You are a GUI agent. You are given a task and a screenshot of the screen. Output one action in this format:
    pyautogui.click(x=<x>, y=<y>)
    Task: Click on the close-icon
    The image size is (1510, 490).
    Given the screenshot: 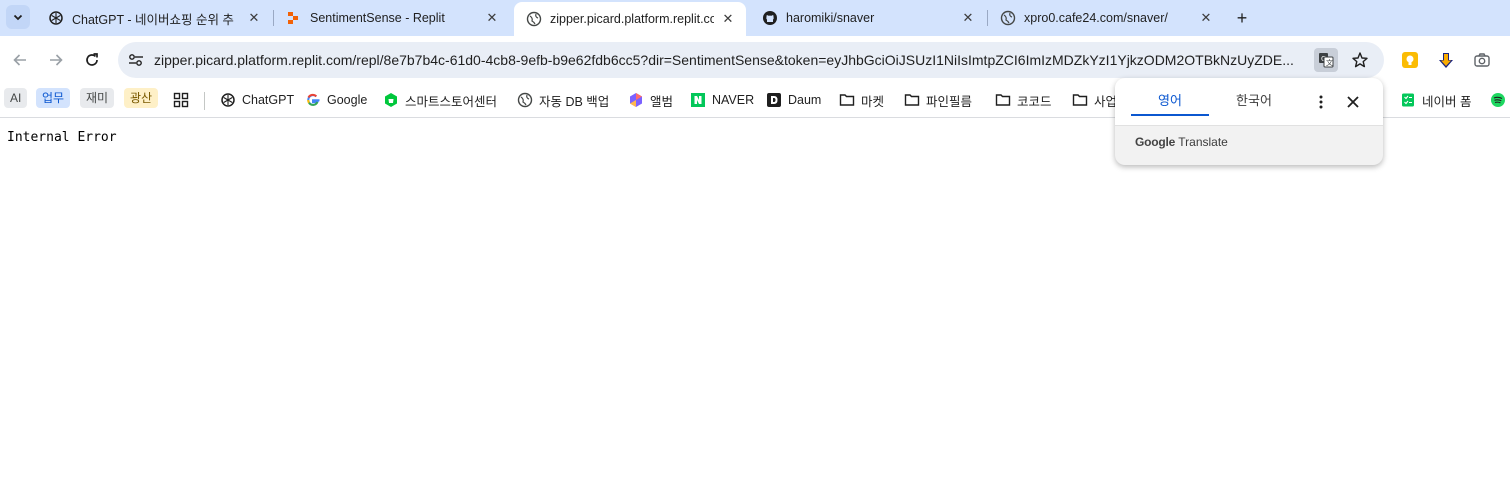 What is the action you would take?
    pyautogui.click(x=1353, y=102)
    